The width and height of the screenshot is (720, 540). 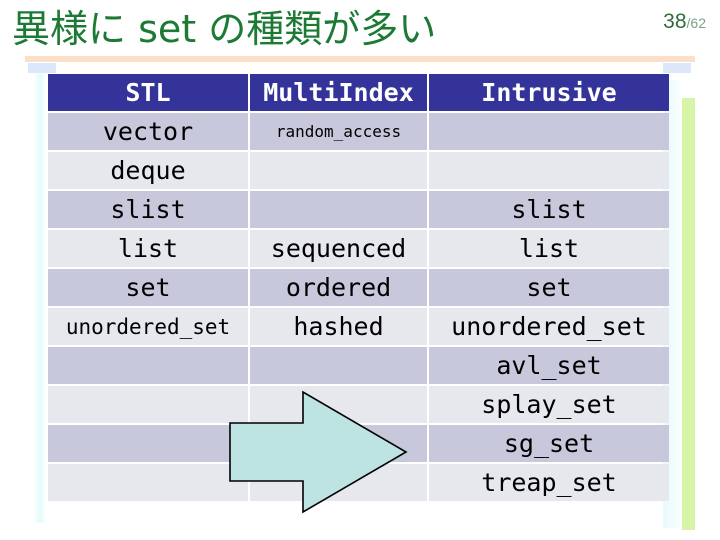 I want to click on table-row: slist slist, so click(x=358, y=209).